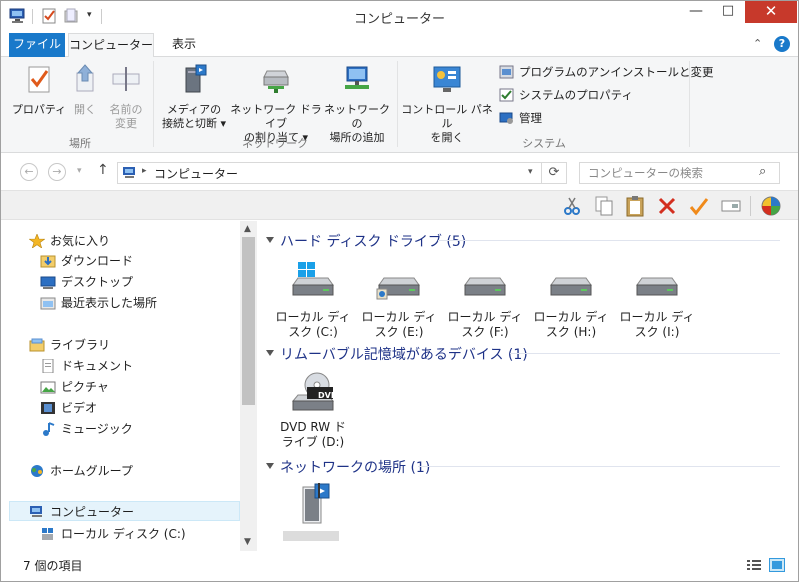 The height and width of the screenshot is (582, 799). I want to click on add-network-location-button: ネットワークの 場所の追加, so click(357, 104).